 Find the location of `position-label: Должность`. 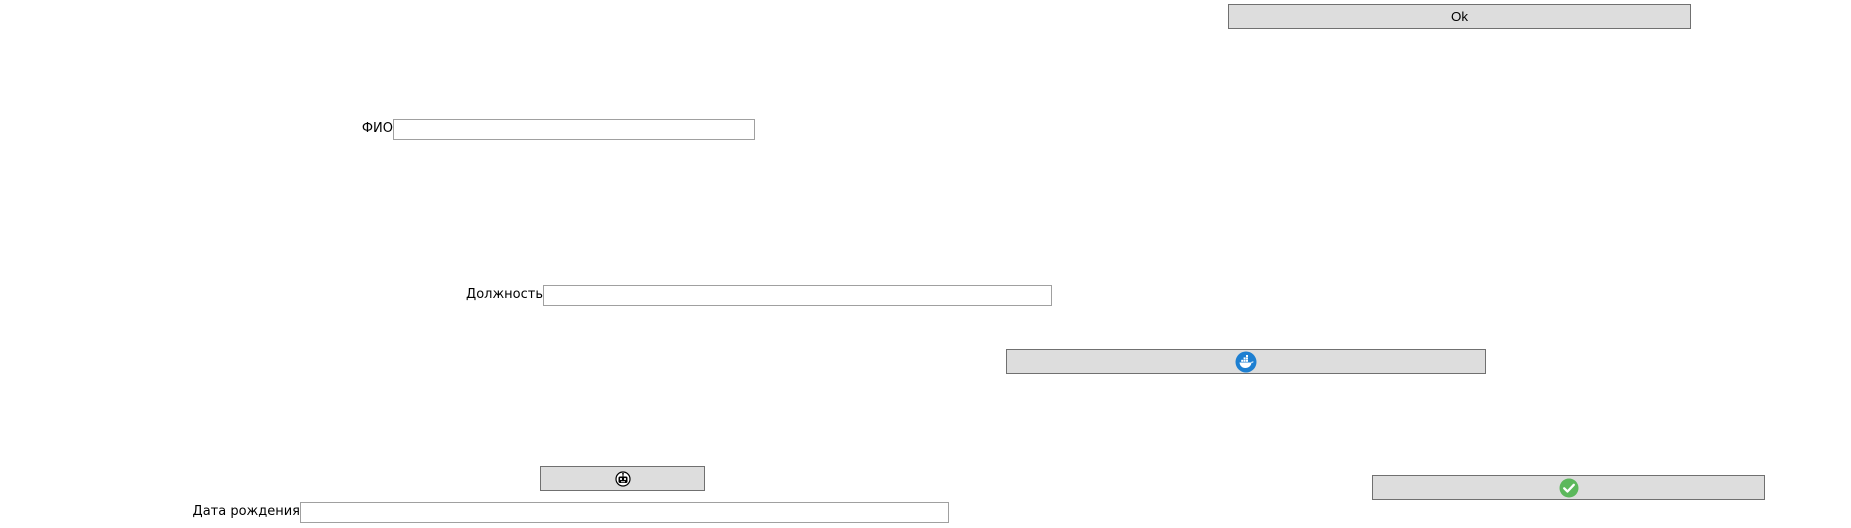

position-label: Должность is located at coordinates (504, 294).